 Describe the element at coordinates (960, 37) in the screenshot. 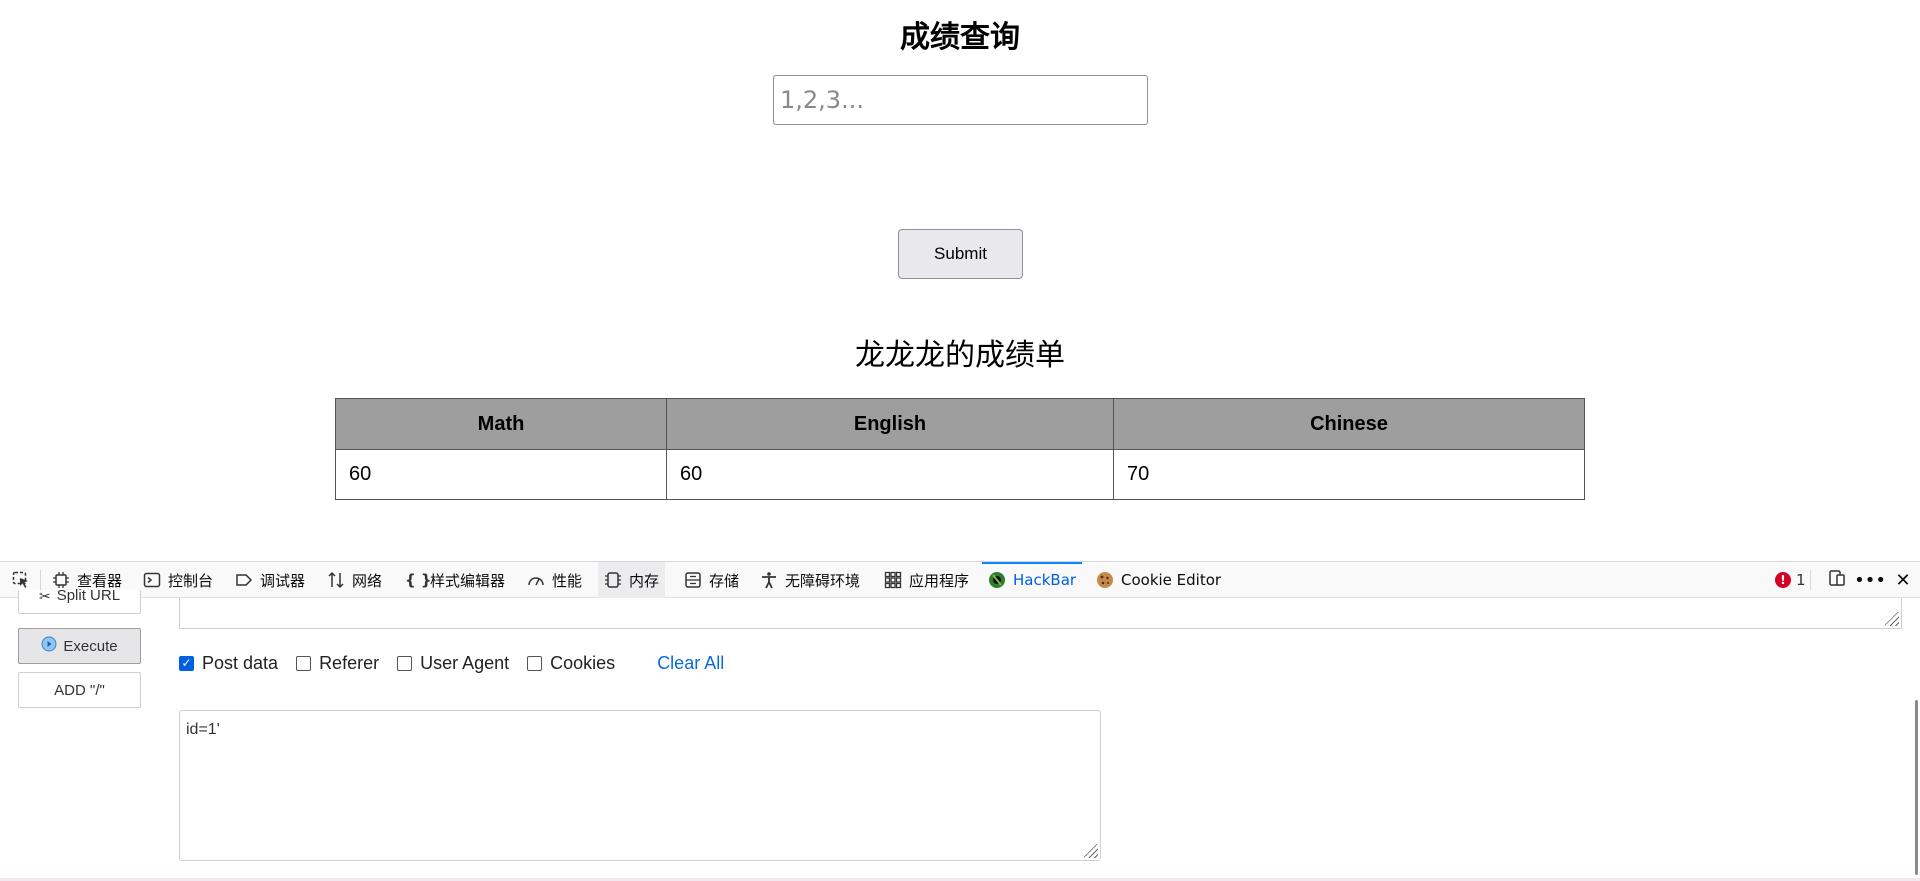

I see `page-title: 成绩查询` at that location.